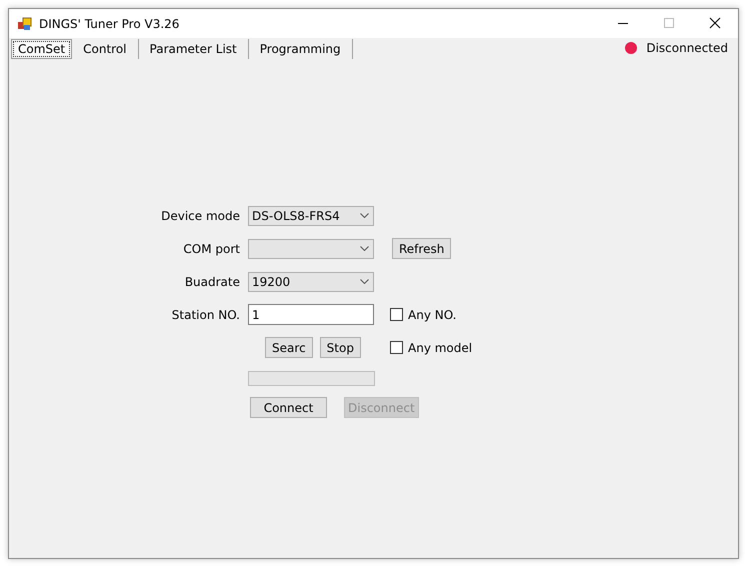 Image resolution: width=745 pixels, height=571 pixels. I want to click on field-label: Station NO., so click(206, 315).